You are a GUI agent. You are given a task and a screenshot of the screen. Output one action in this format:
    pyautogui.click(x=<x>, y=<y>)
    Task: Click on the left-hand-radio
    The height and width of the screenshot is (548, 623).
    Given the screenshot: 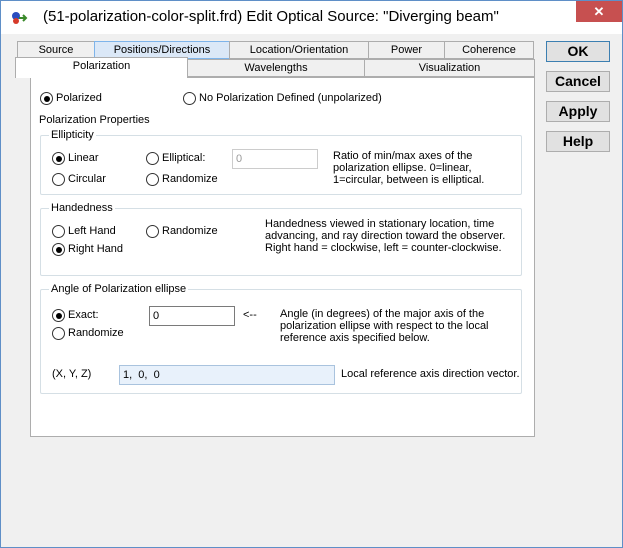 What is the action you would take?
    pyautogui.click(x=58, y=231)
    